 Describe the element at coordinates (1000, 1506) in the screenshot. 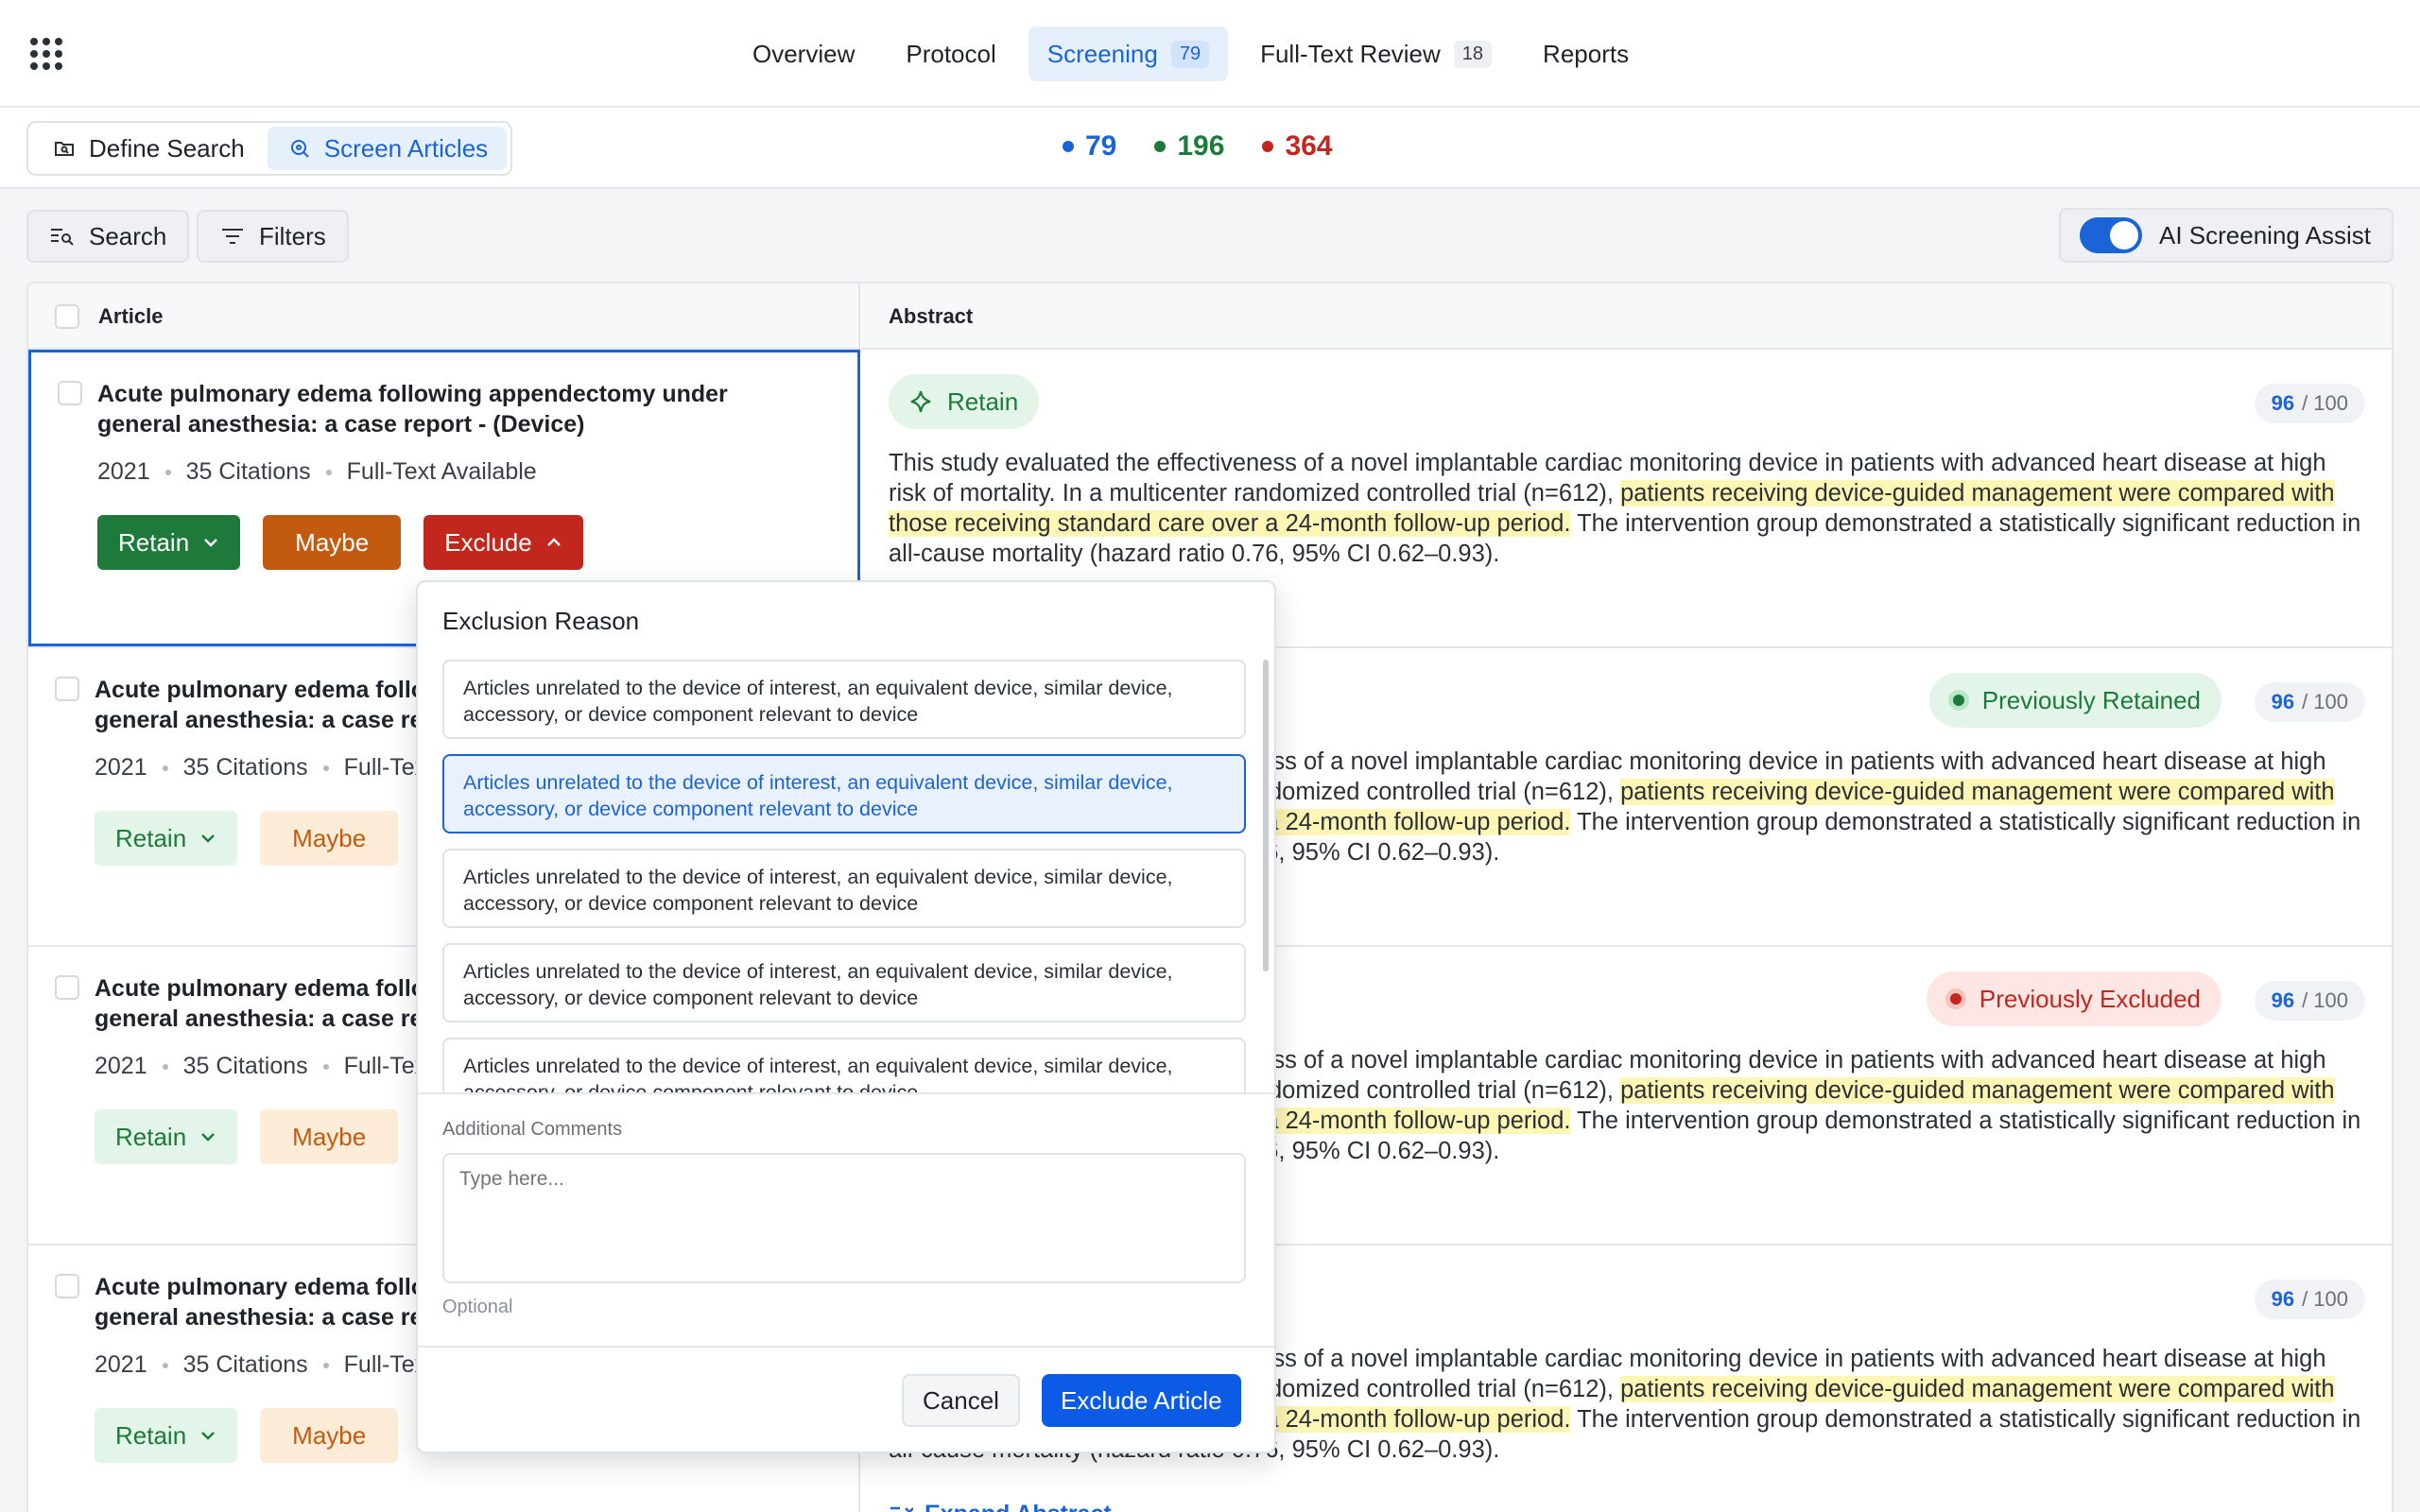

I see `expand-abstract-link: Expand Abstract` at that location.